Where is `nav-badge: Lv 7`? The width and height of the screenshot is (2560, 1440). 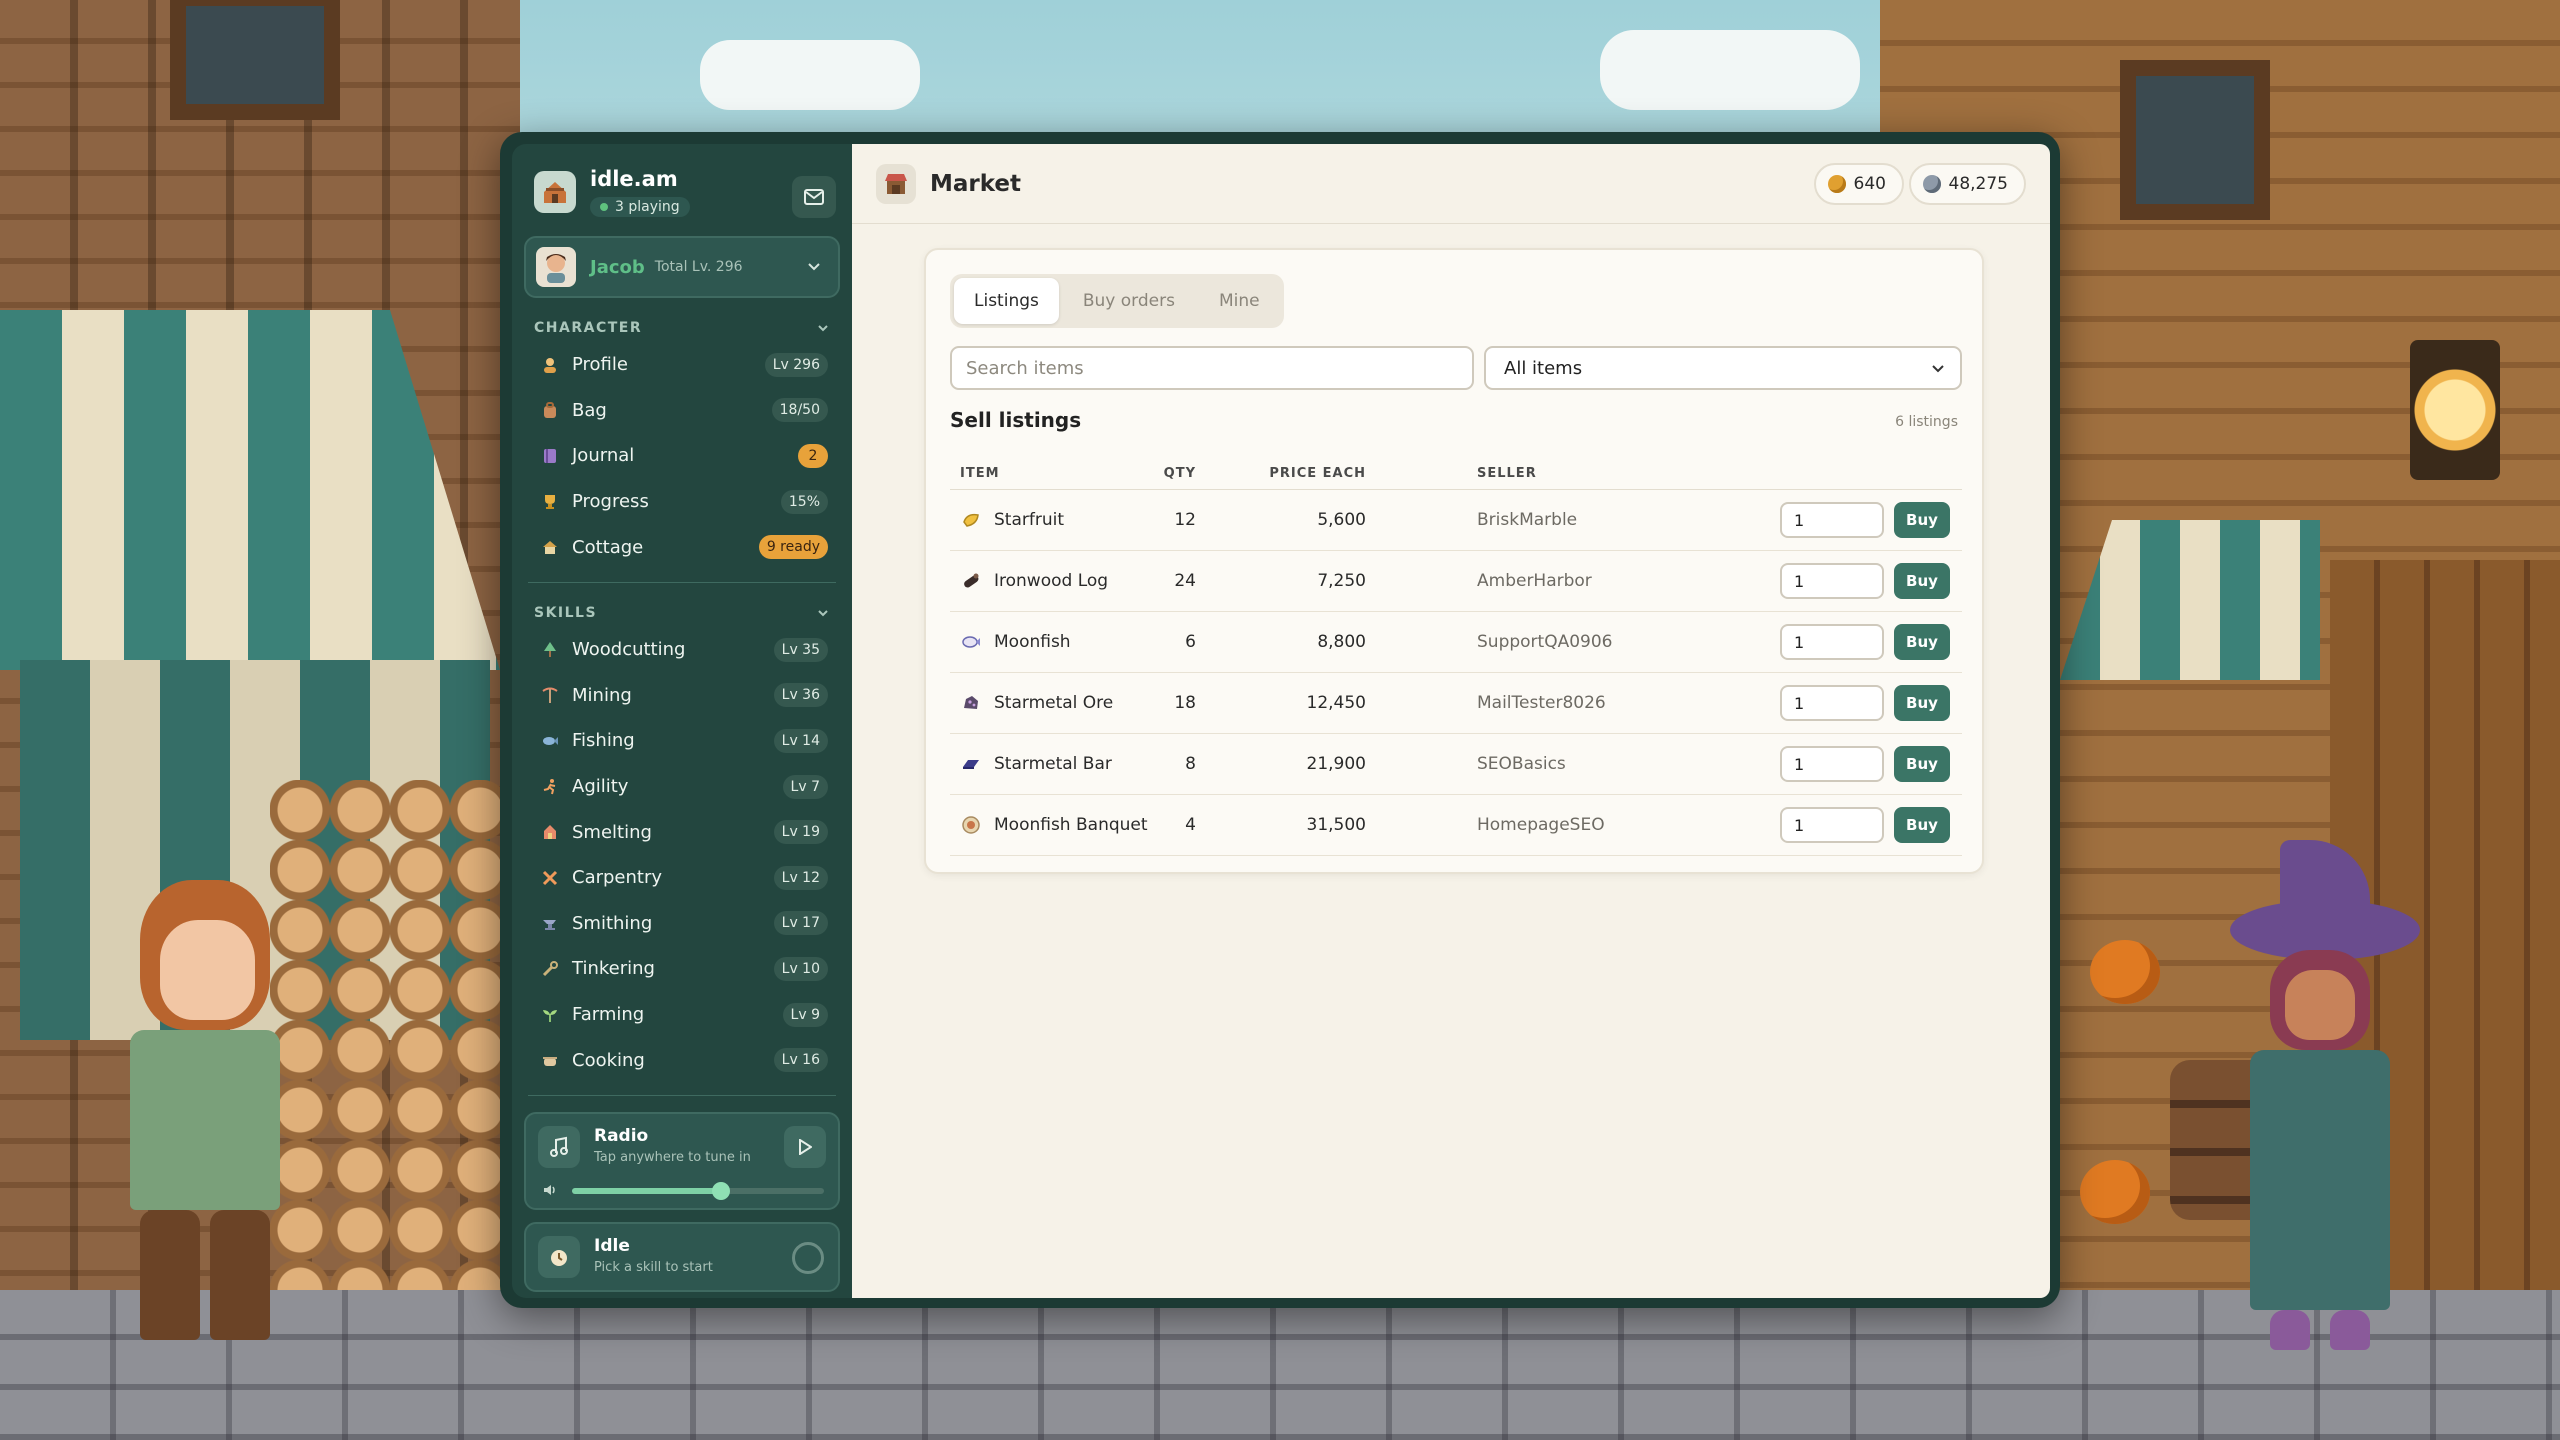
nav-badge: Lv 7 is located at coordinates (805, 786).